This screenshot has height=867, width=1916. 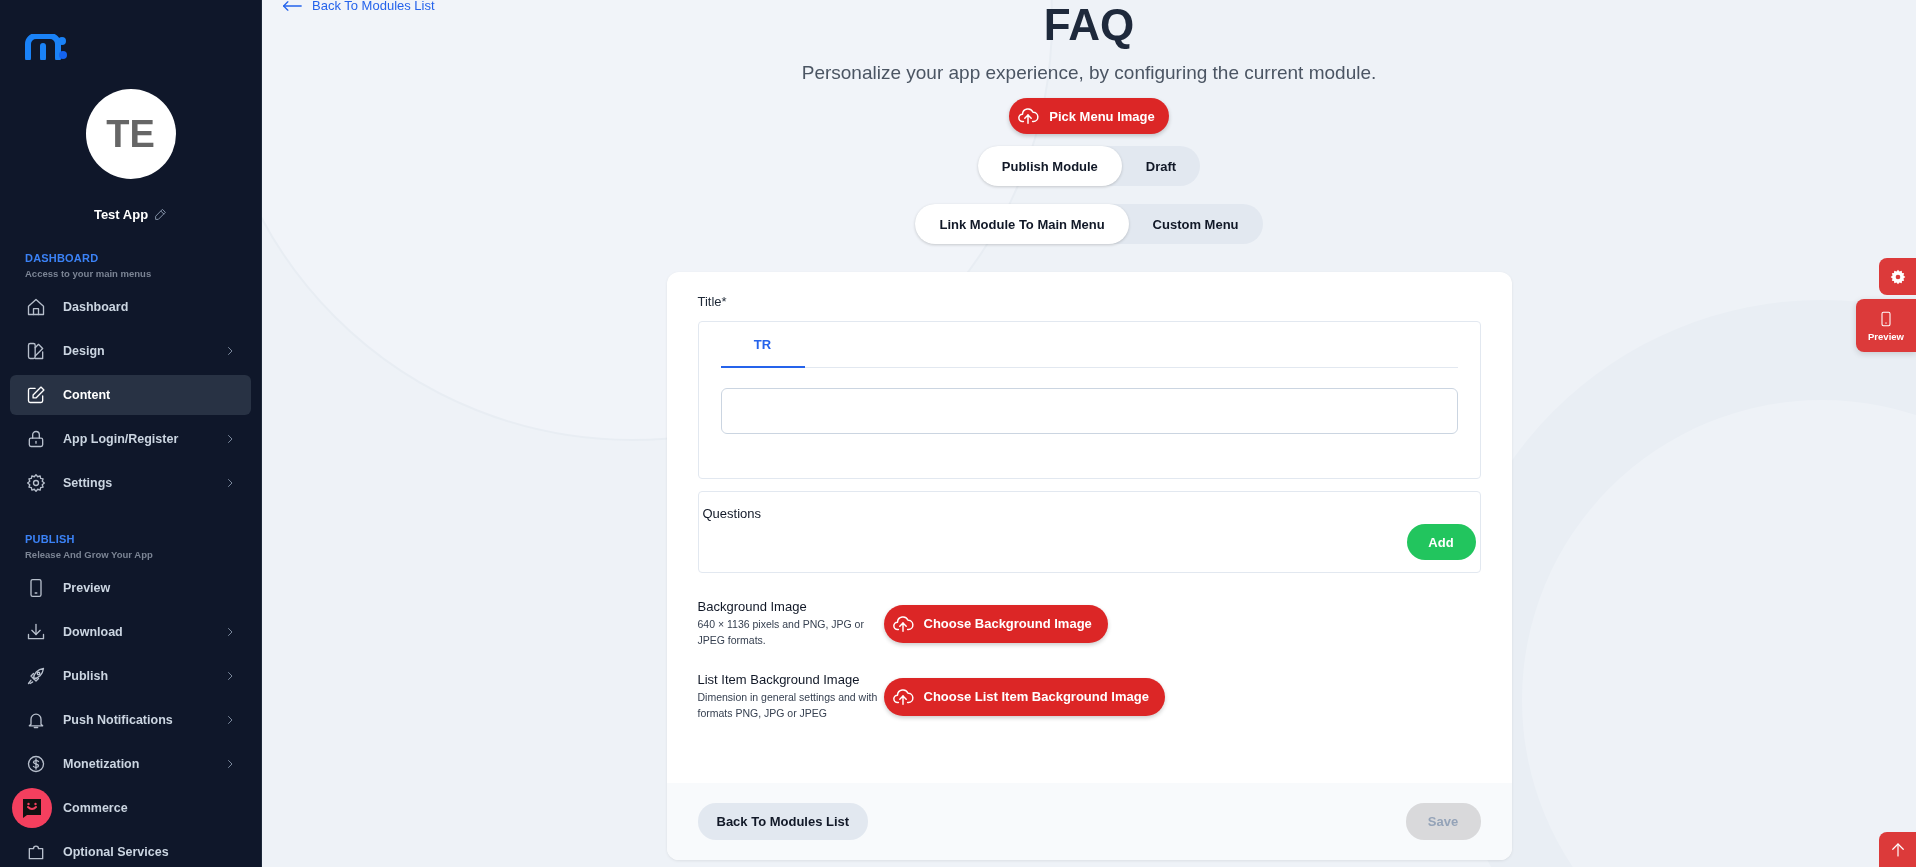 I want to click on section-heading: PUBLISH, so click(x=50, y=539).